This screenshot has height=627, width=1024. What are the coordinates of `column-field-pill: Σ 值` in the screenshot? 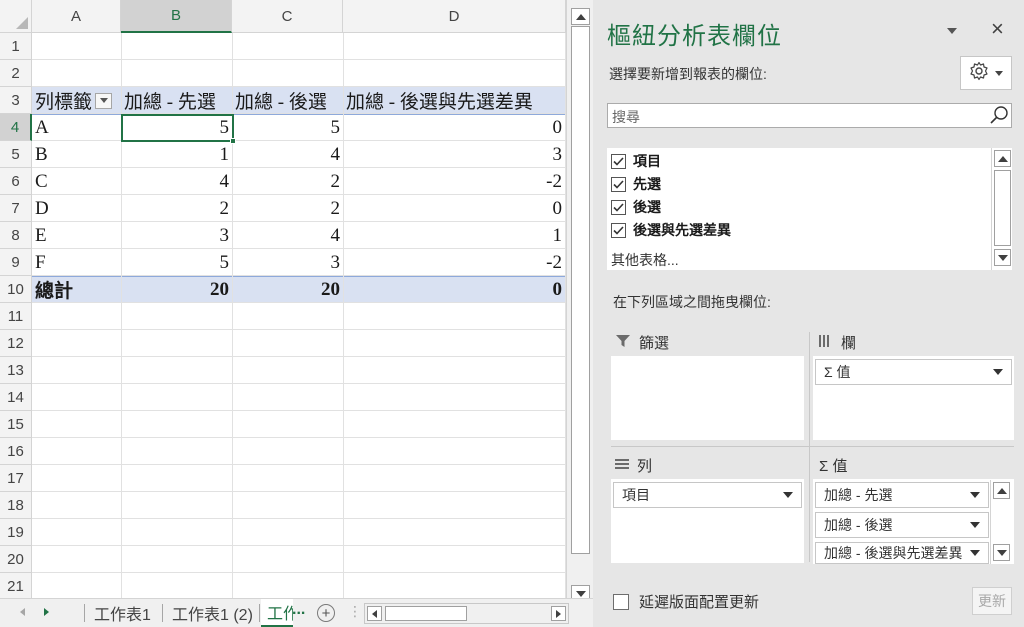 It's located at (913, 372).